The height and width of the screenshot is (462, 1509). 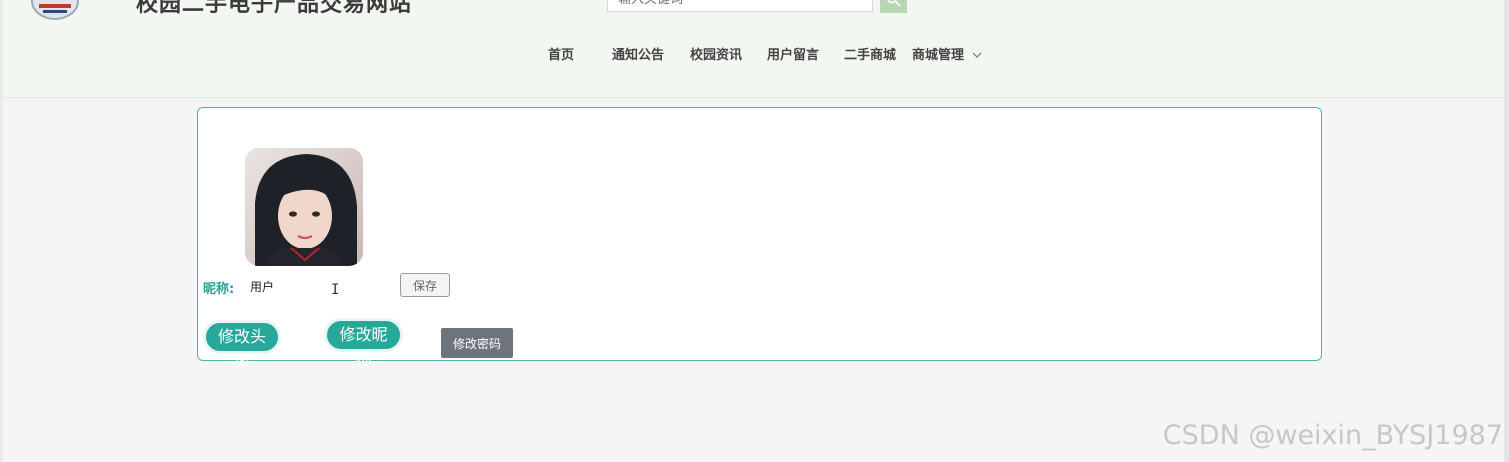 I want to click on nav-item-mall-management-label: 商城管理, so click(x=938, y=55).